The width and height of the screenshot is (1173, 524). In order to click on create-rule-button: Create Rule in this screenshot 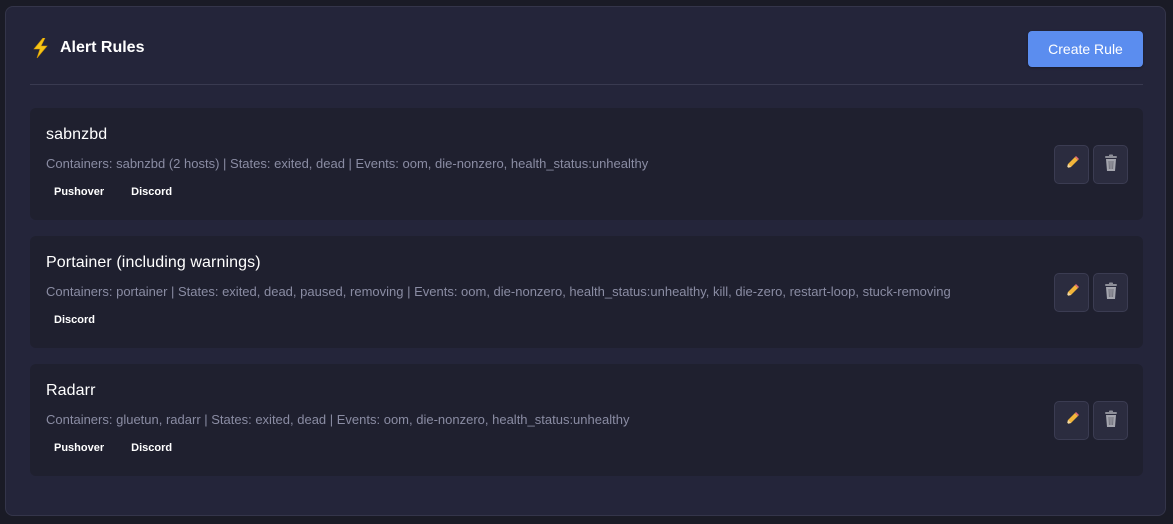, I will do `click(1085, 49)`.